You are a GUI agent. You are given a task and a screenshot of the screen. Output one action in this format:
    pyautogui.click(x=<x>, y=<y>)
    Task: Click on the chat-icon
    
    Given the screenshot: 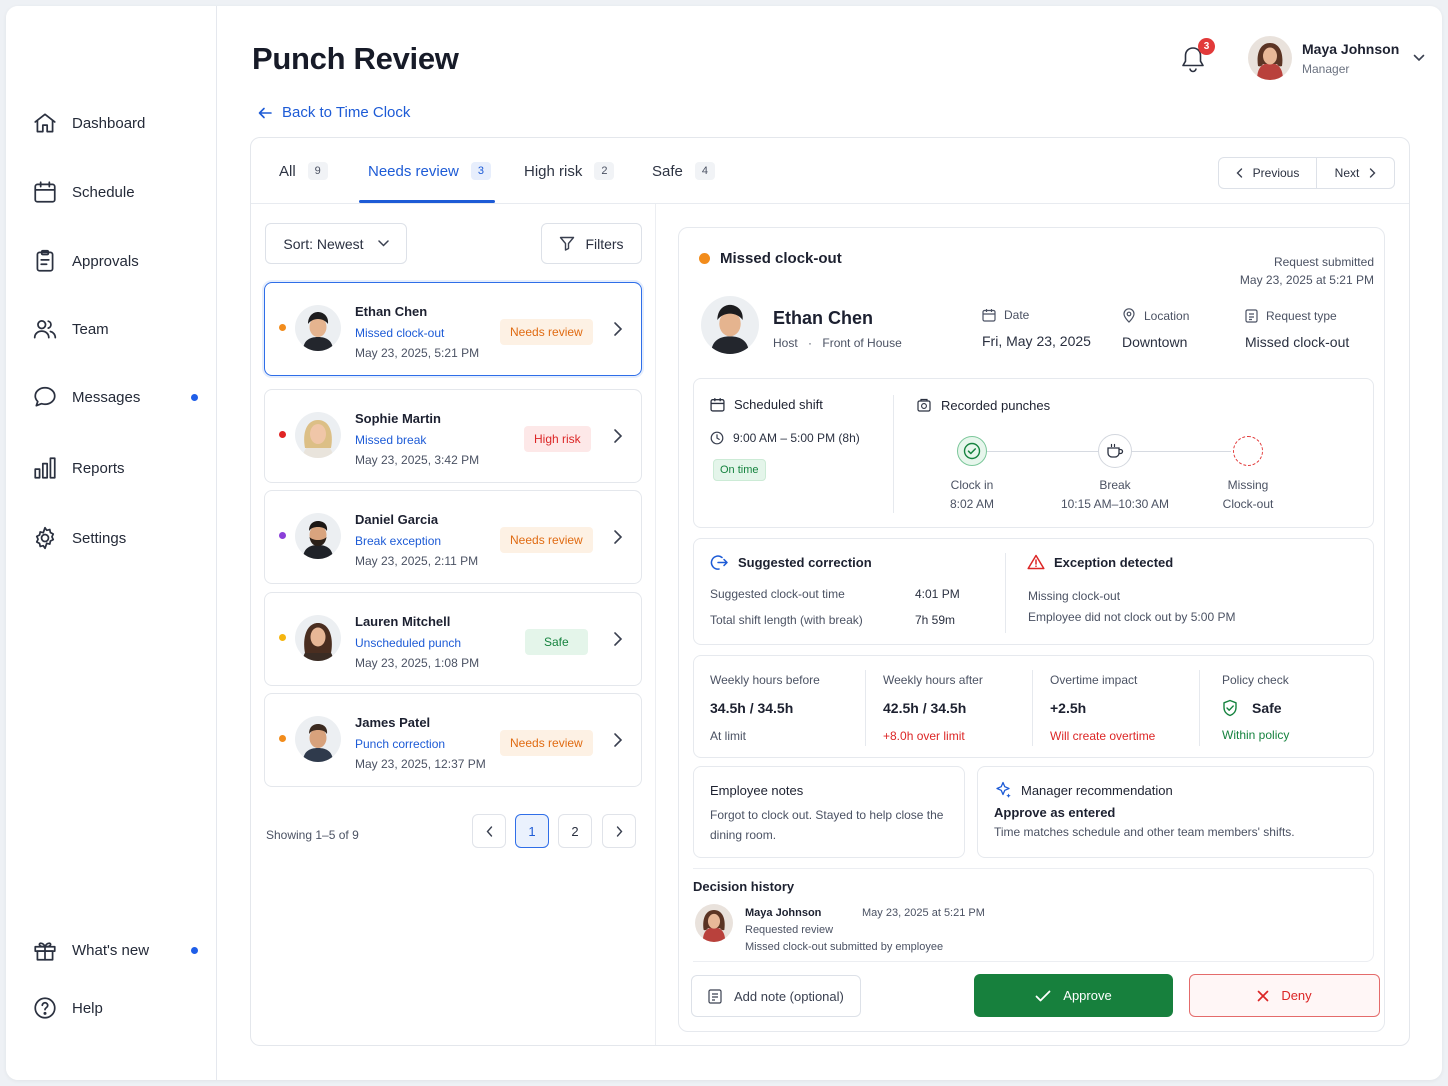 What is the action you would take?
    pyautogui.click(x=45, y=396)
    